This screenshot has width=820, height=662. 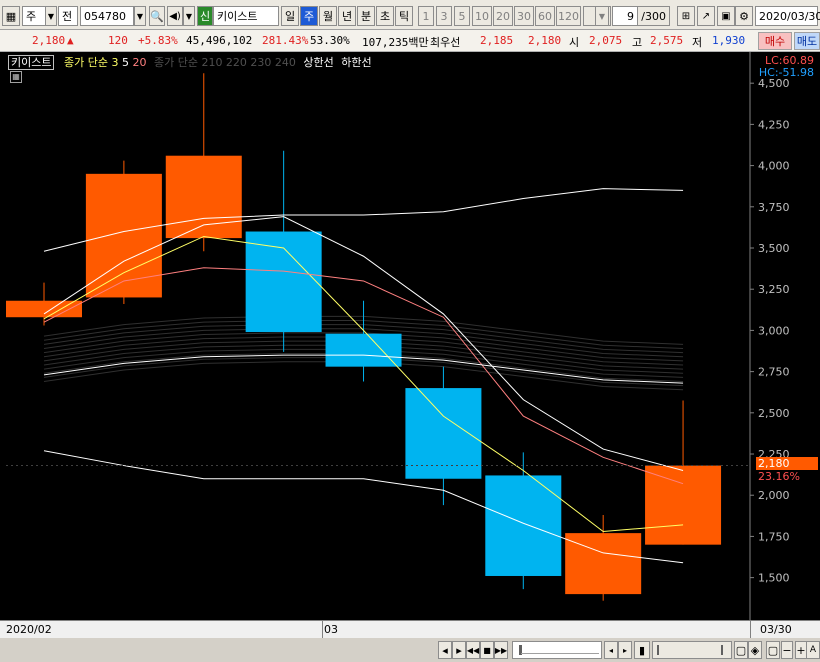 I want to click on auto-scale-icon: A, so click(x=813, y=650).